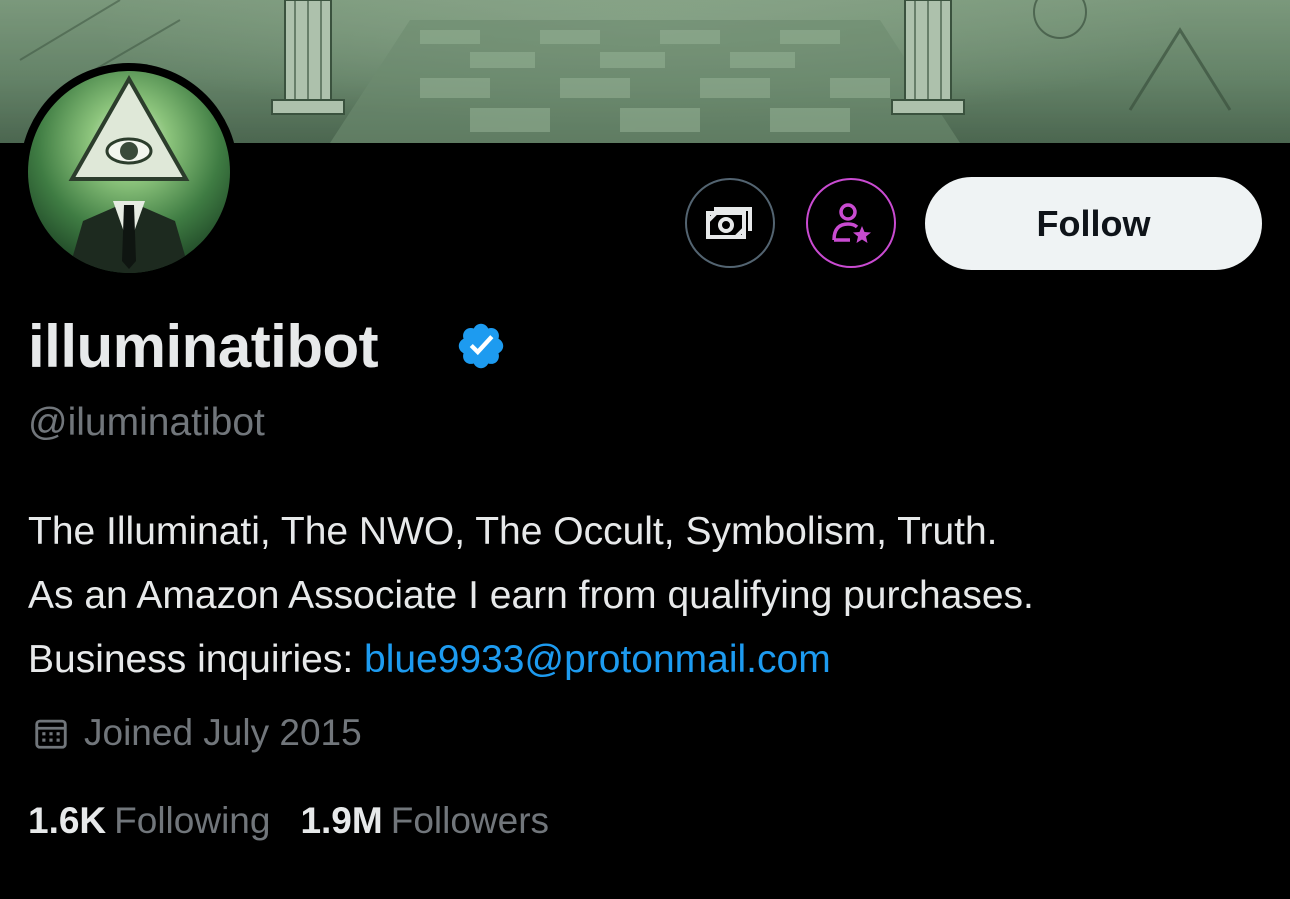 This screenshot has height=899, width=1290. Describe the element at coordinates (67, 820) in the screenshot. I see `following-count: 1.6K` at that location.